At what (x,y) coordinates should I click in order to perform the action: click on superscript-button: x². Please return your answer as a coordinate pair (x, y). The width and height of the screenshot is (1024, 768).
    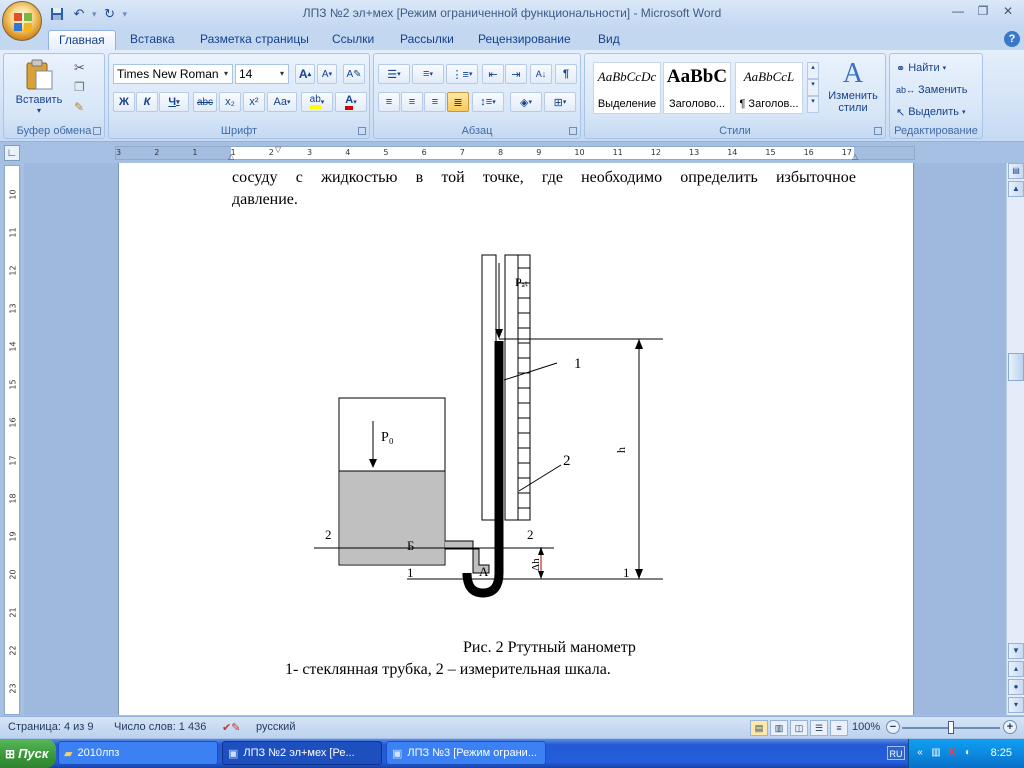
    Looking at the image, I should click on (254, 102).